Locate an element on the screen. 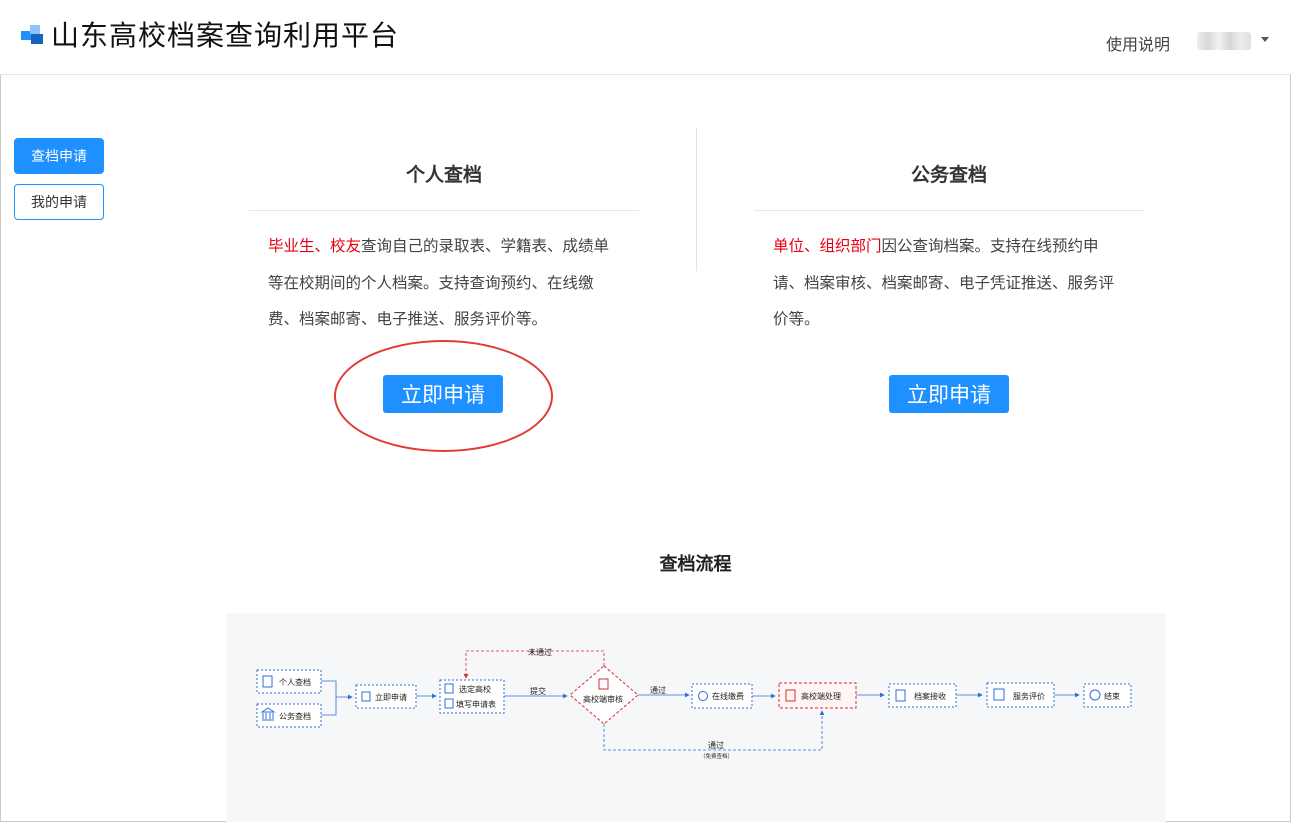 Image resolution: width=1291 pixels, height=822 pixels. flow-node-official: 公务查档 is located at coordinates (289, 715).